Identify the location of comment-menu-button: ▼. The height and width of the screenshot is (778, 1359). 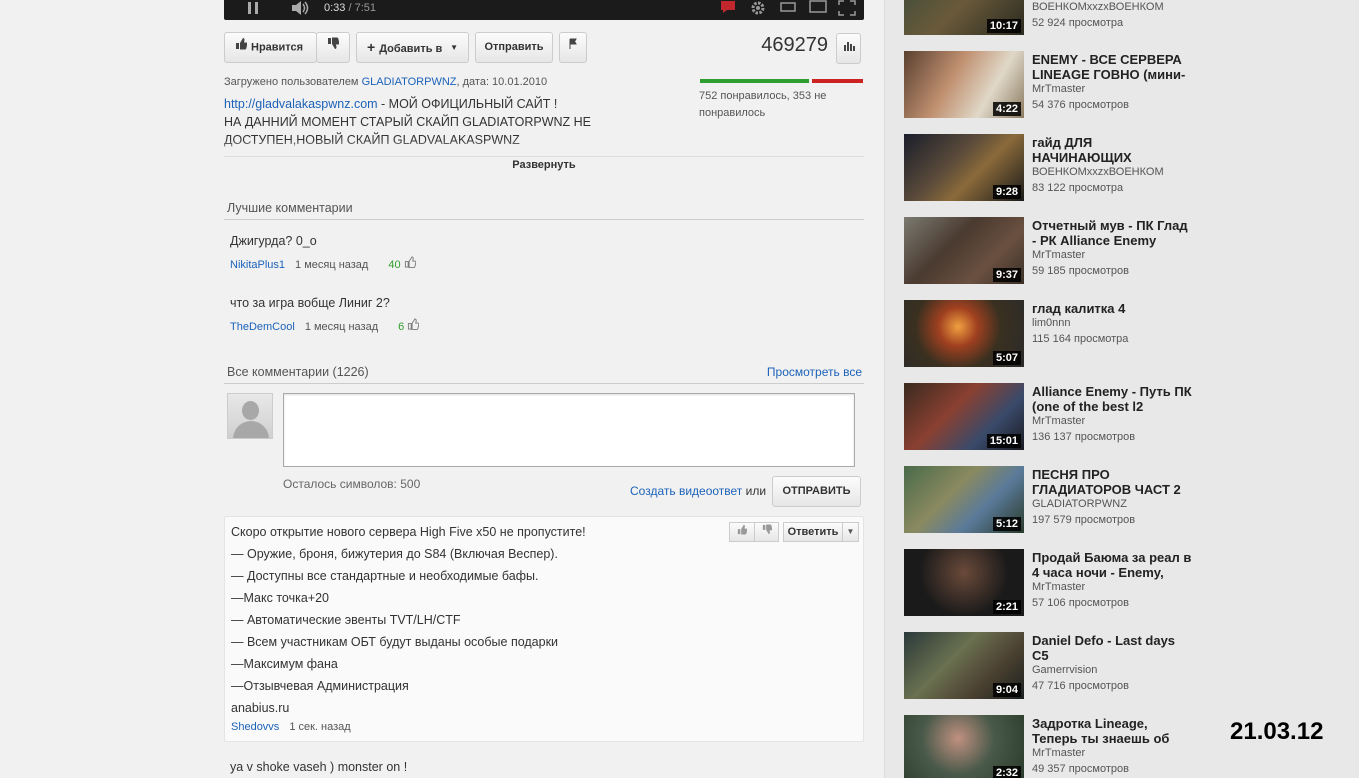
(850, 532).